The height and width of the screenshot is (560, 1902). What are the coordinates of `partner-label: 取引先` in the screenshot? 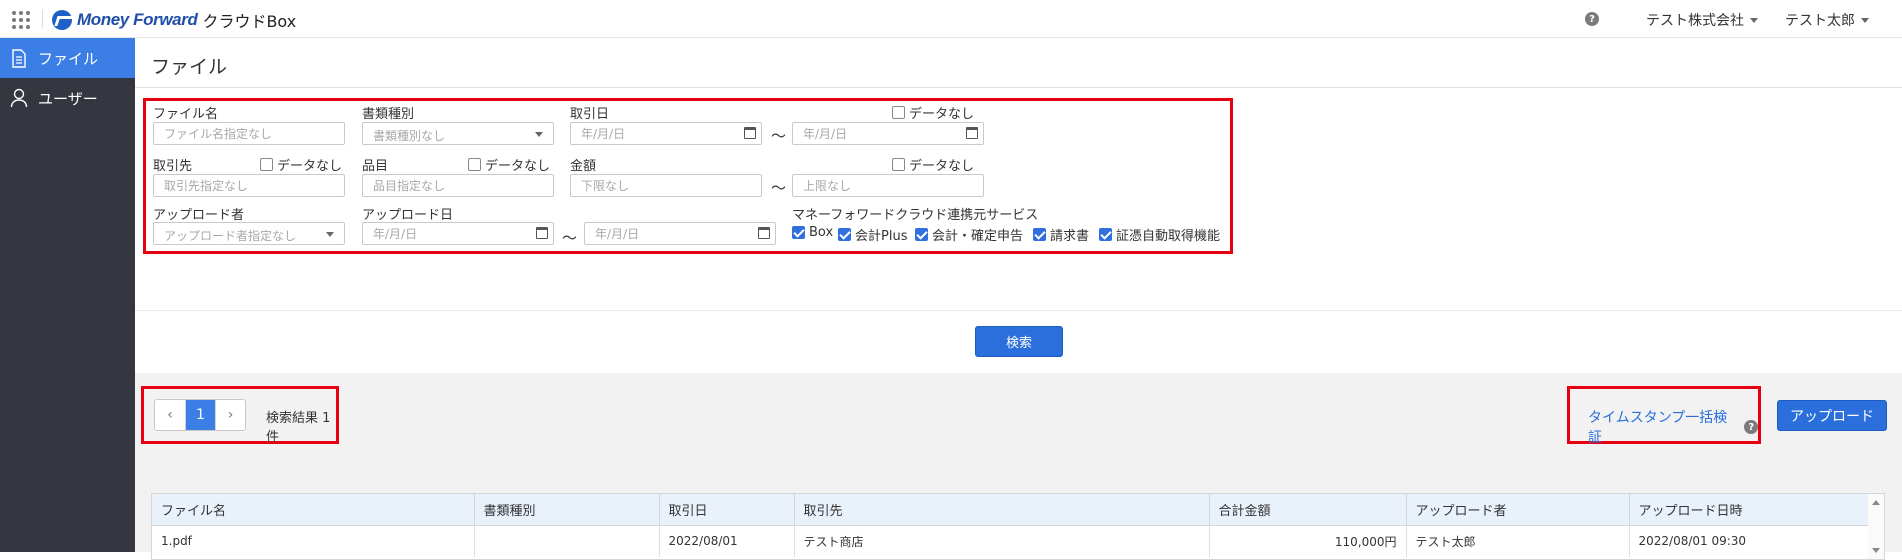 It's located at (173, 166).